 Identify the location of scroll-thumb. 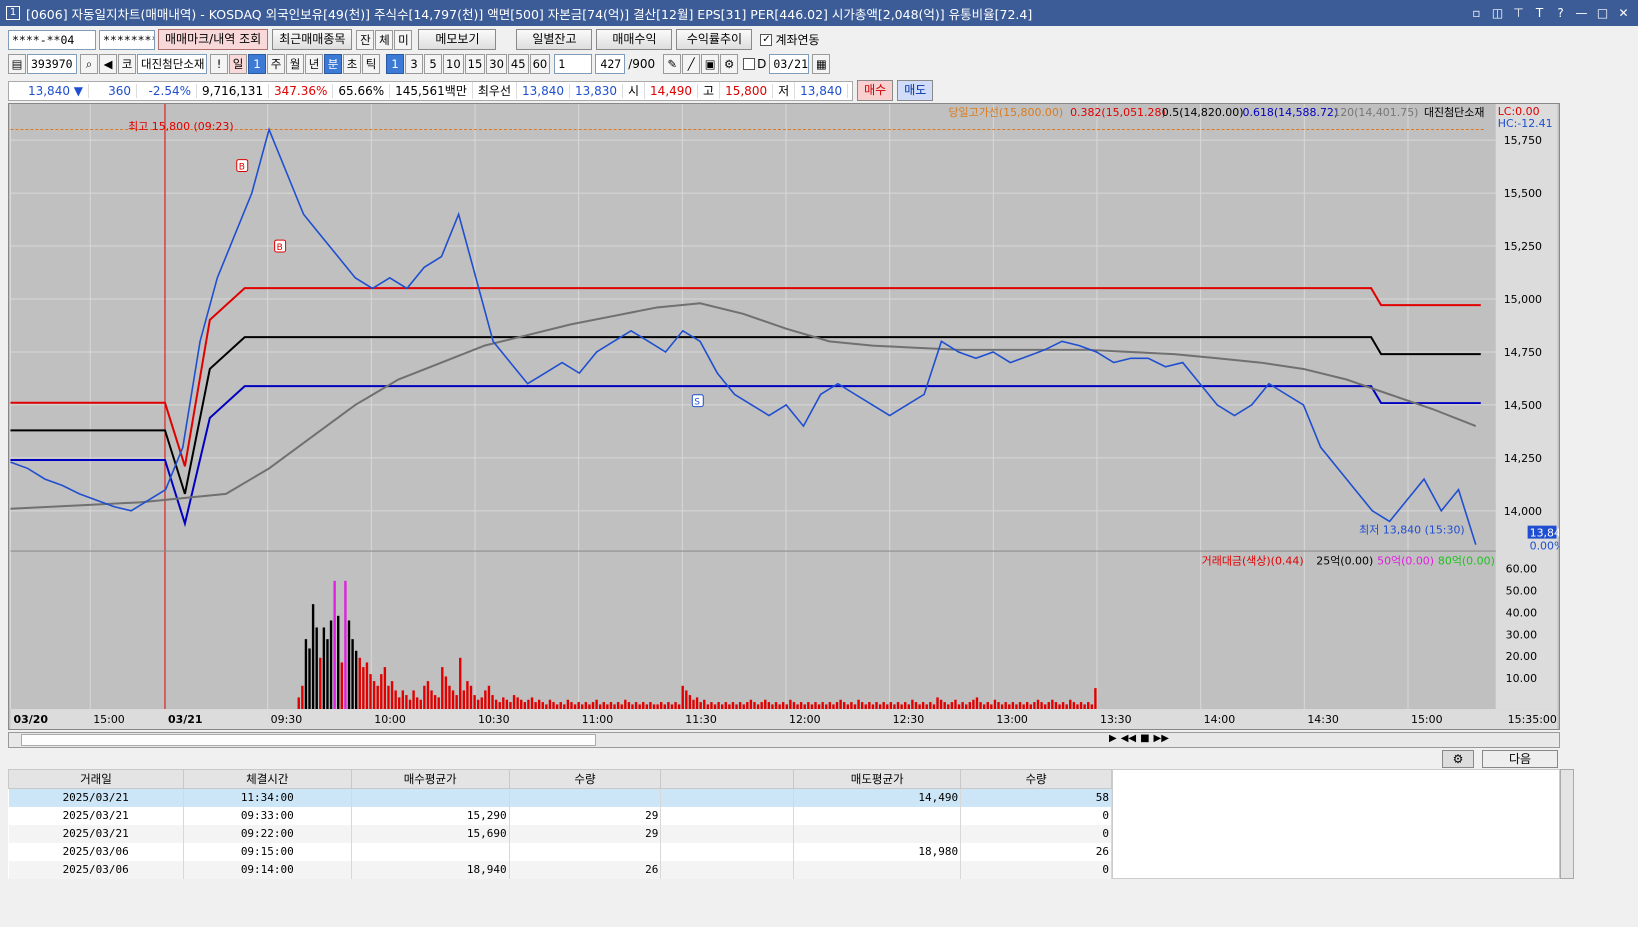
(308, 740).